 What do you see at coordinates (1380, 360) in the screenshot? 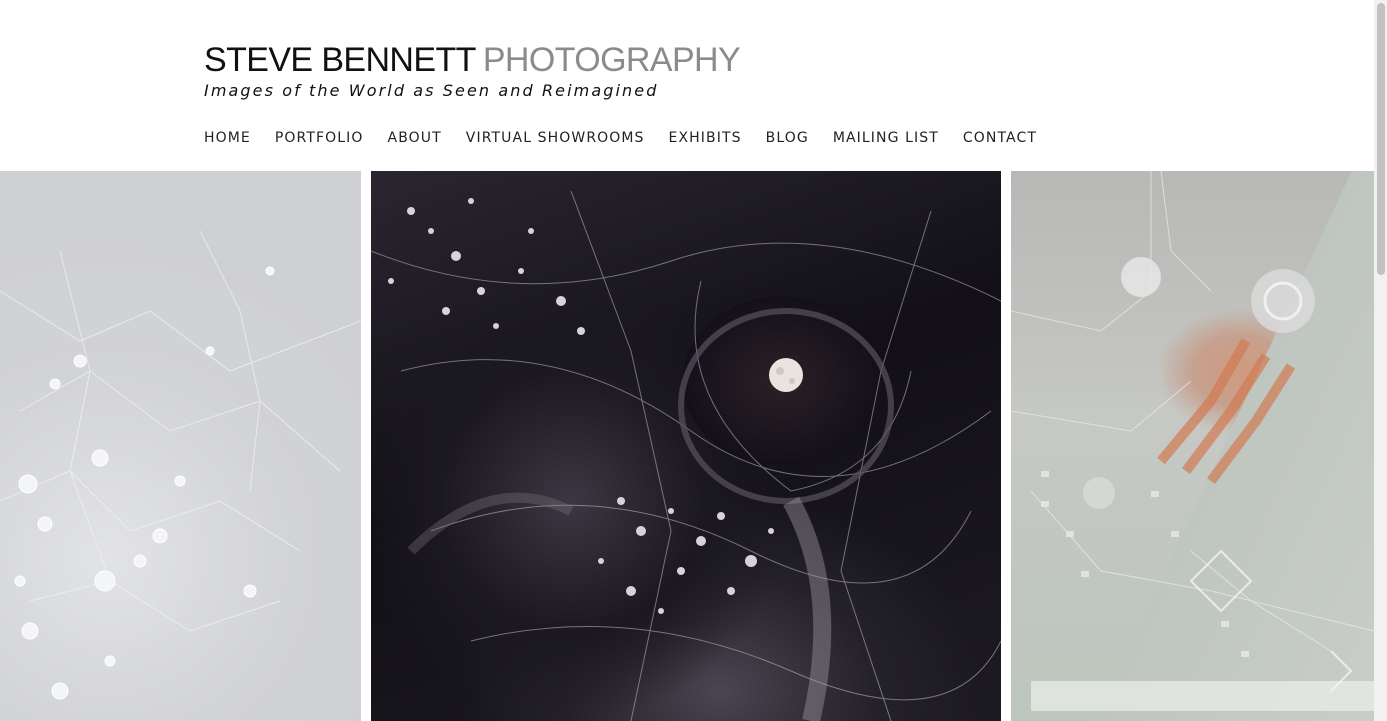
I see `page-scrollbar` at bounding box center [1380, 360].